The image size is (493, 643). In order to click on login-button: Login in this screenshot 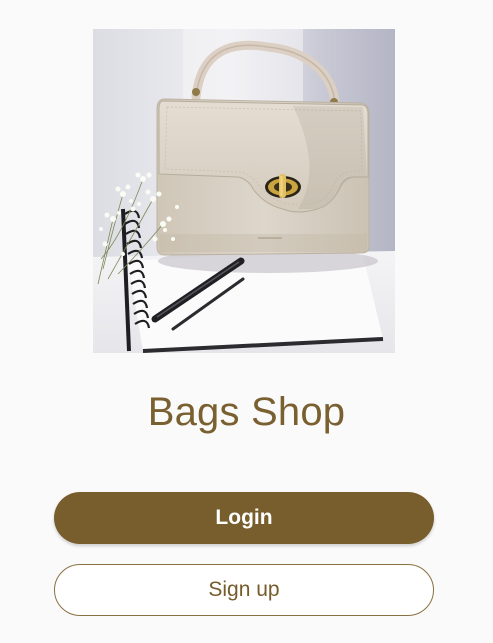, I will do `click(244, 518)`.